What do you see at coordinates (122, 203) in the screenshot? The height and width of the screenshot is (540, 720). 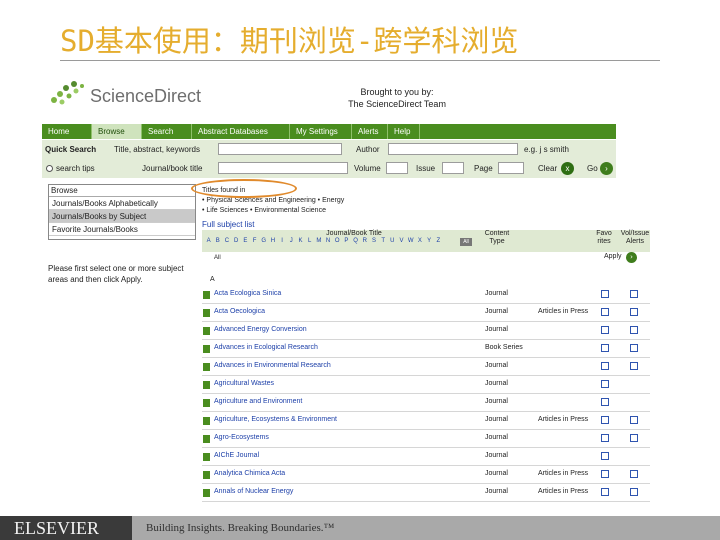 I see `browse-alphabetically: Journals/Books Alphabetically` at bounding box center [122, 203].